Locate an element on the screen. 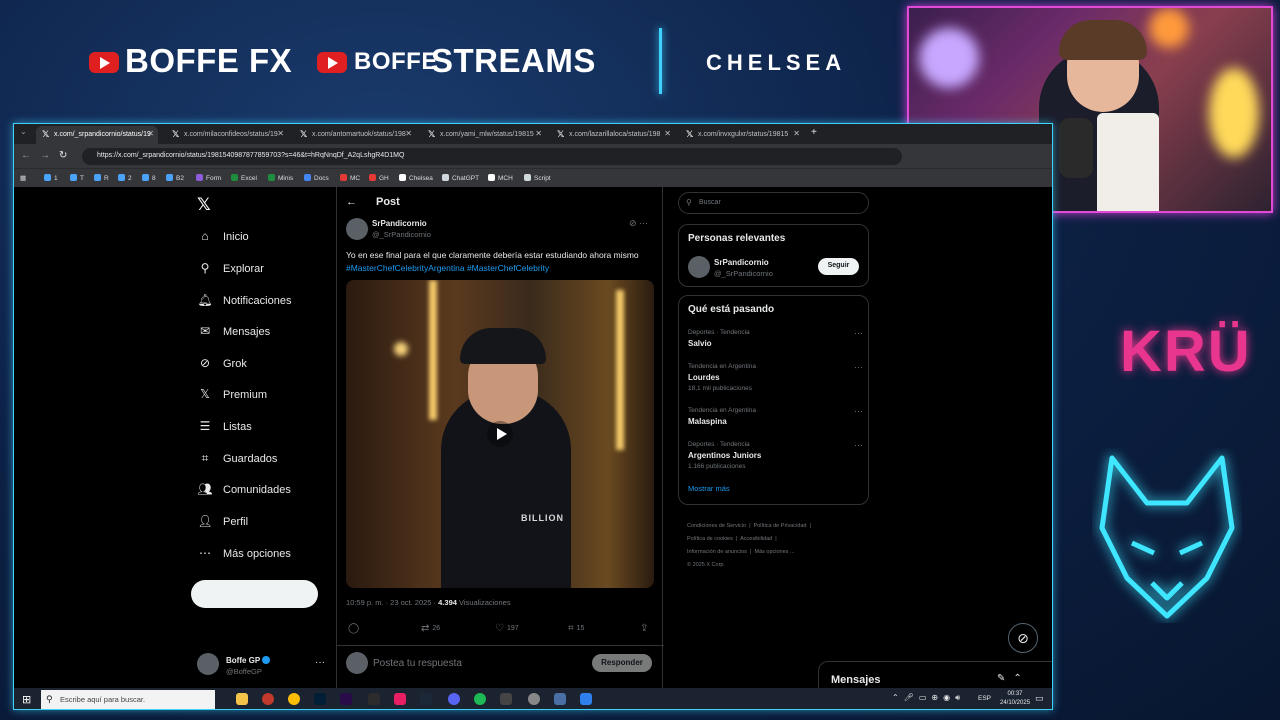  bookmark-action: ⌗ 15 is located at coordinates (576, 628).